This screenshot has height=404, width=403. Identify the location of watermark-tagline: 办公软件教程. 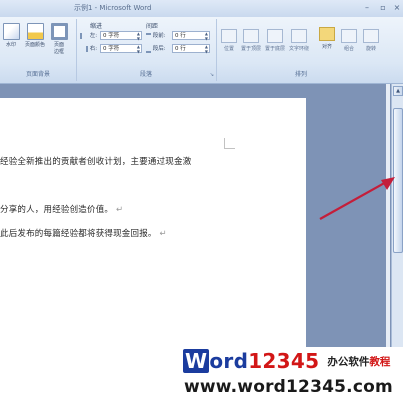
(358, 362).